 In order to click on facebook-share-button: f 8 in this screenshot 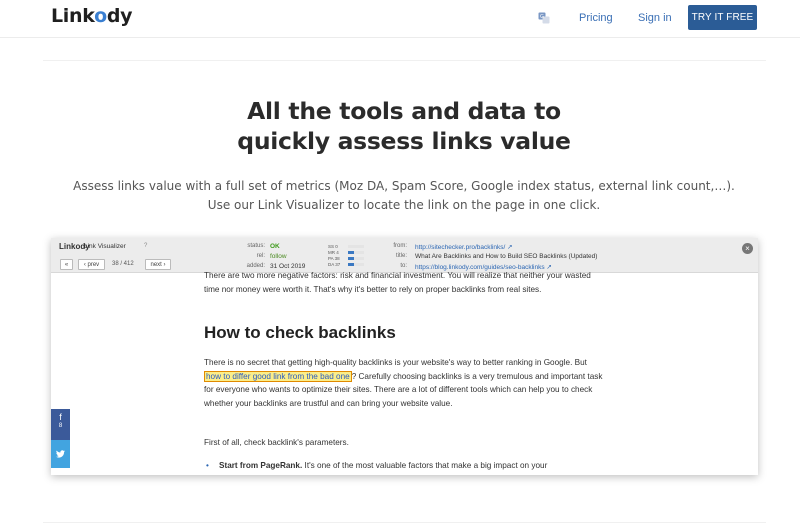, I will do `click(60, 424)`.